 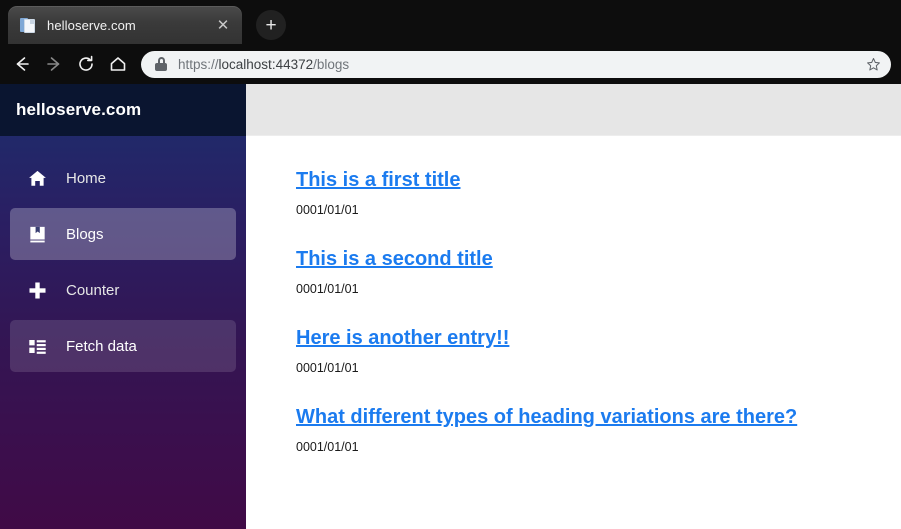 I want to click on blog-title-link: This is a first title, so click(x=598, y=180).